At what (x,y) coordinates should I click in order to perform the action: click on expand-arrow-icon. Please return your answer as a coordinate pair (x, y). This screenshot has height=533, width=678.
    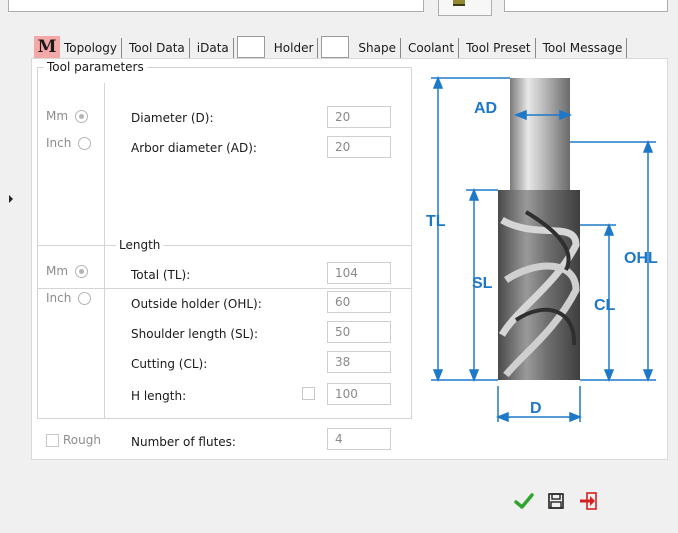
    Looking at the image, I should click on (11, 199).